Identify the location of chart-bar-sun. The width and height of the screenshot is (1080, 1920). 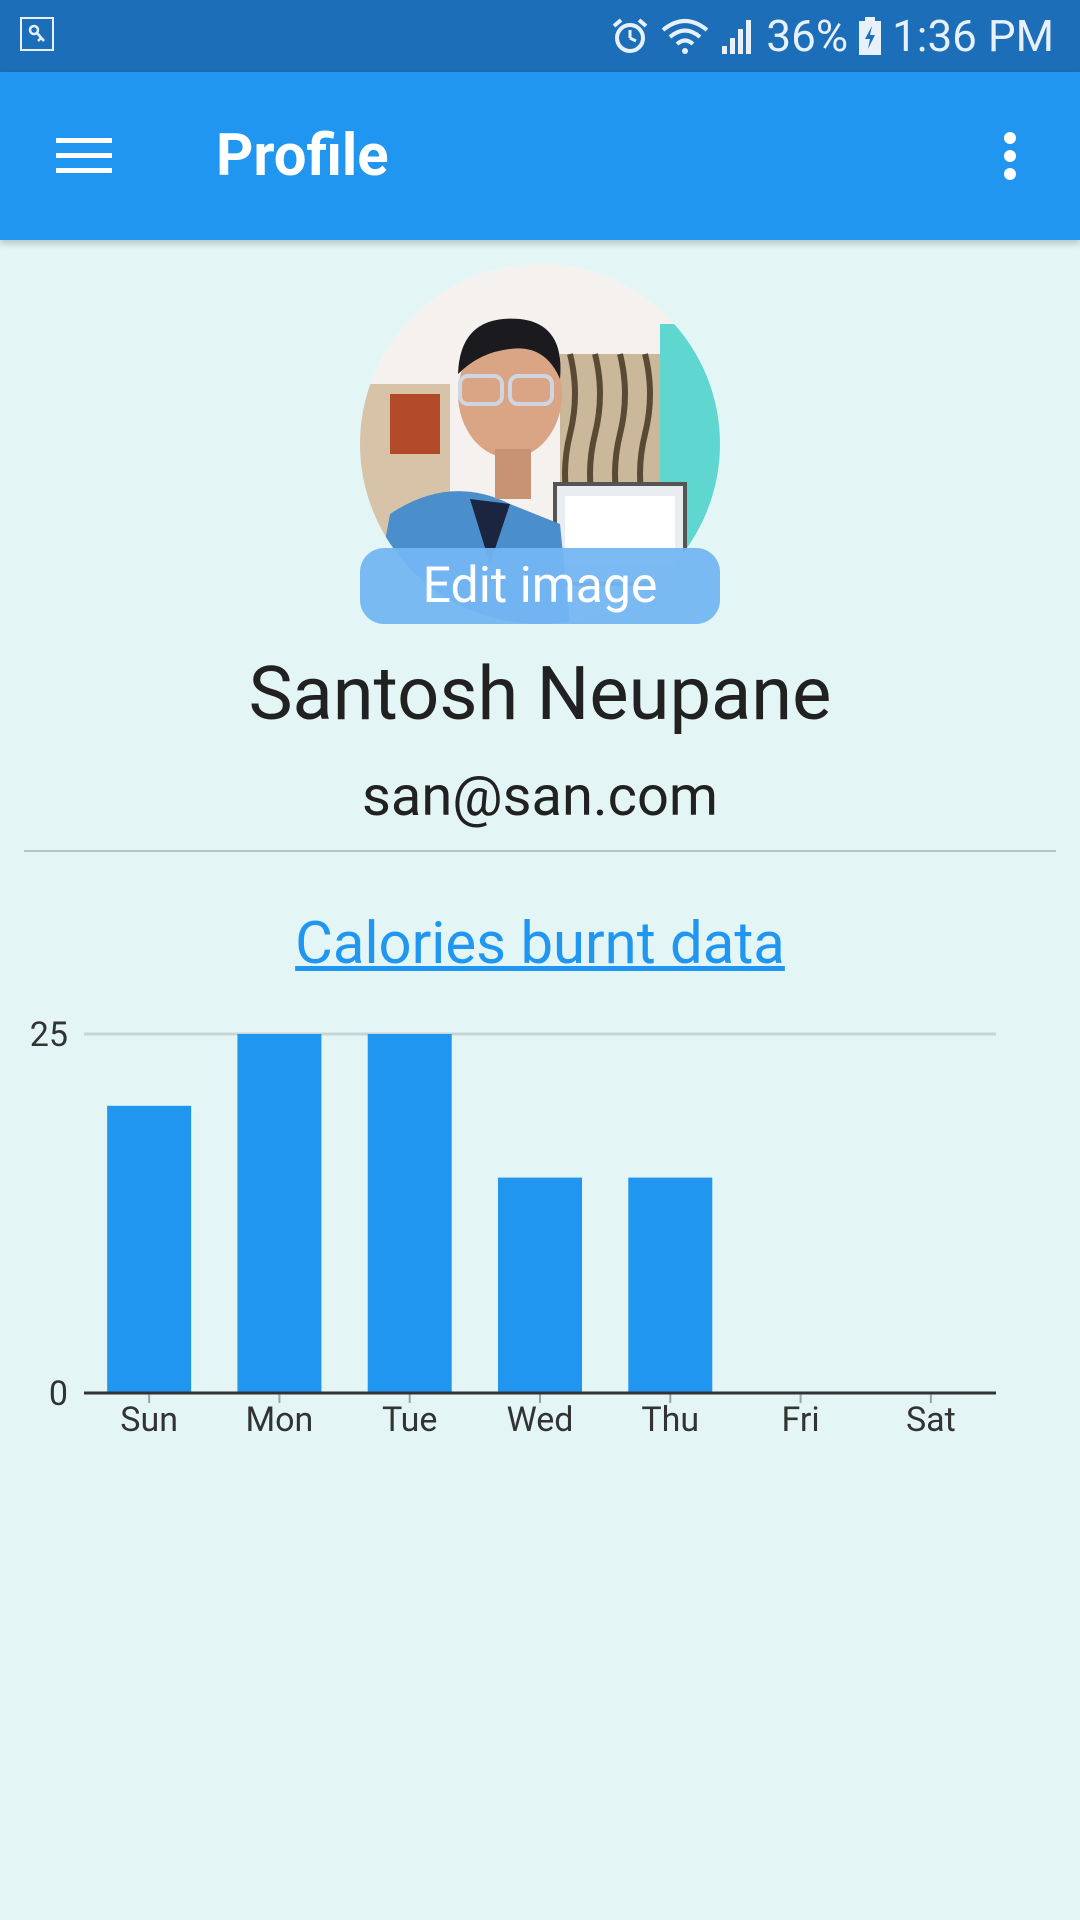
(149, 1249).